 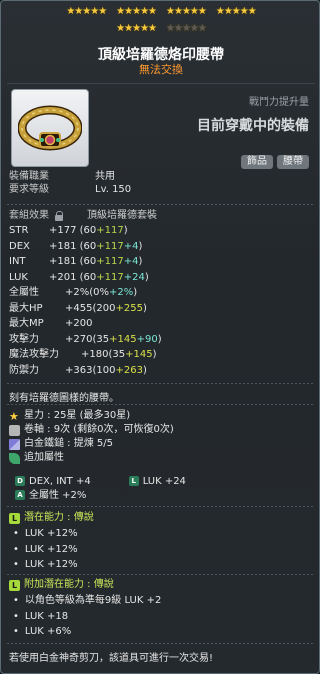 What do you see at coordinates (14, 430) in the screenshot?
I see `scroll-icon` at bounding box center [14, 430].